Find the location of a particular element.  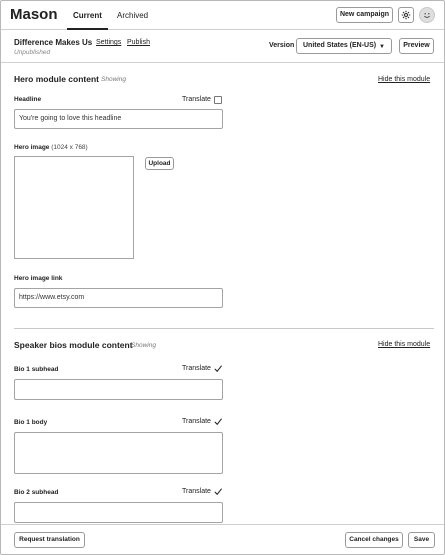

campaign-title: Difference Makes Us is located at coordinates (53, 42).